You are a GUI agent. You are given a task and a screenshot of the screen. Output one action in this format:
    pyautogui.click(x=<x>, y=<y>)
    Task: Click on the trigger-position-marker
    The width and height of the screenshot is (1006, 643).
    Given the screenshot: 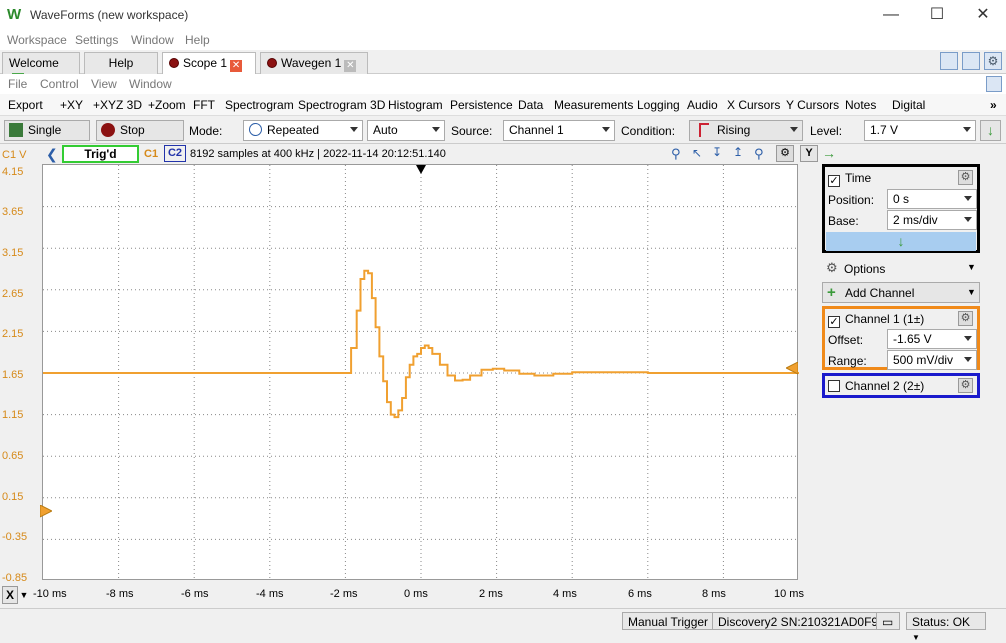 What is the action you would take?
    pyautogui.click(x=421, y=169)
    